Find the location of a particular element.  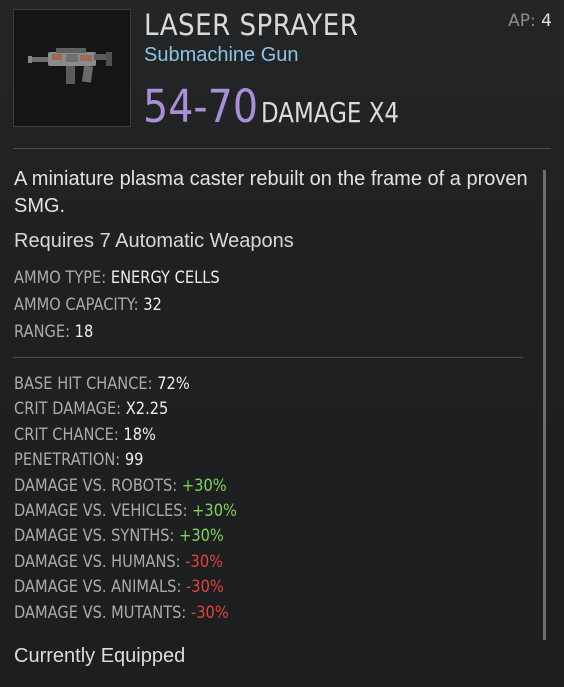

stat-value: X2.25 is located at coordinates (145, 409).